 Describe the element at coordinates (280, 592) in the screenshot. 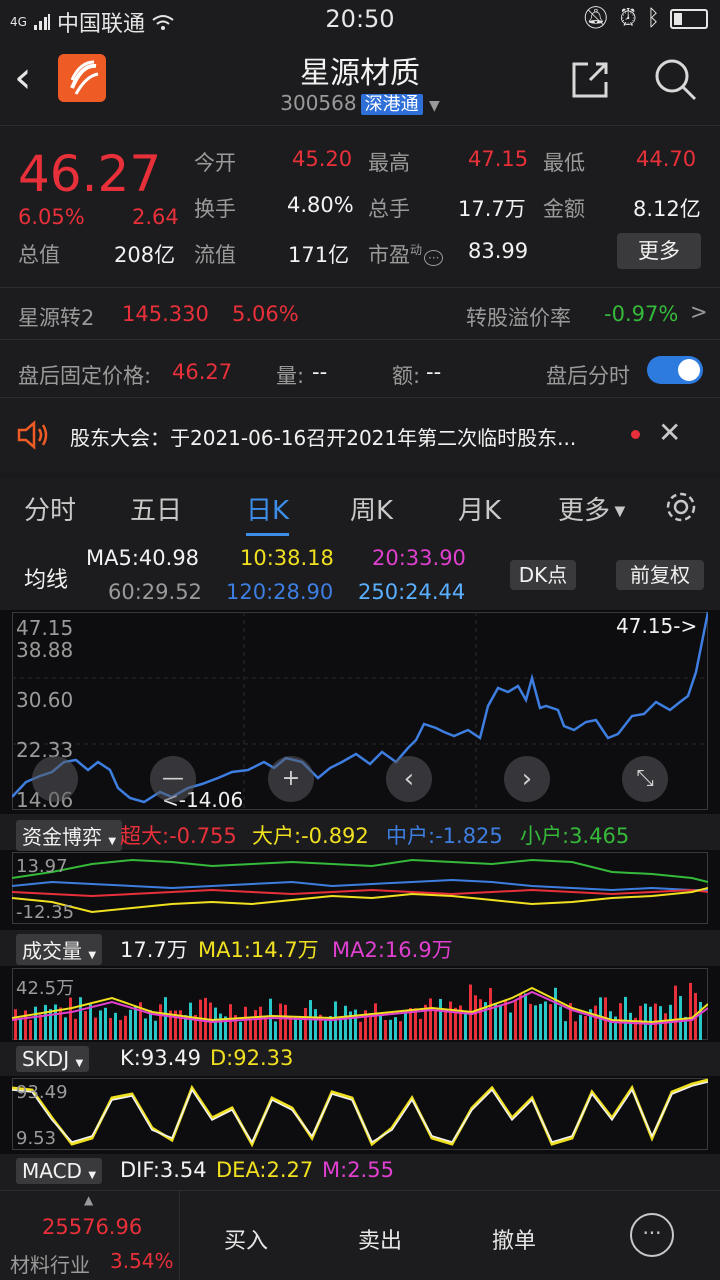

I see `ma120-value: 120:28.90` at that location.